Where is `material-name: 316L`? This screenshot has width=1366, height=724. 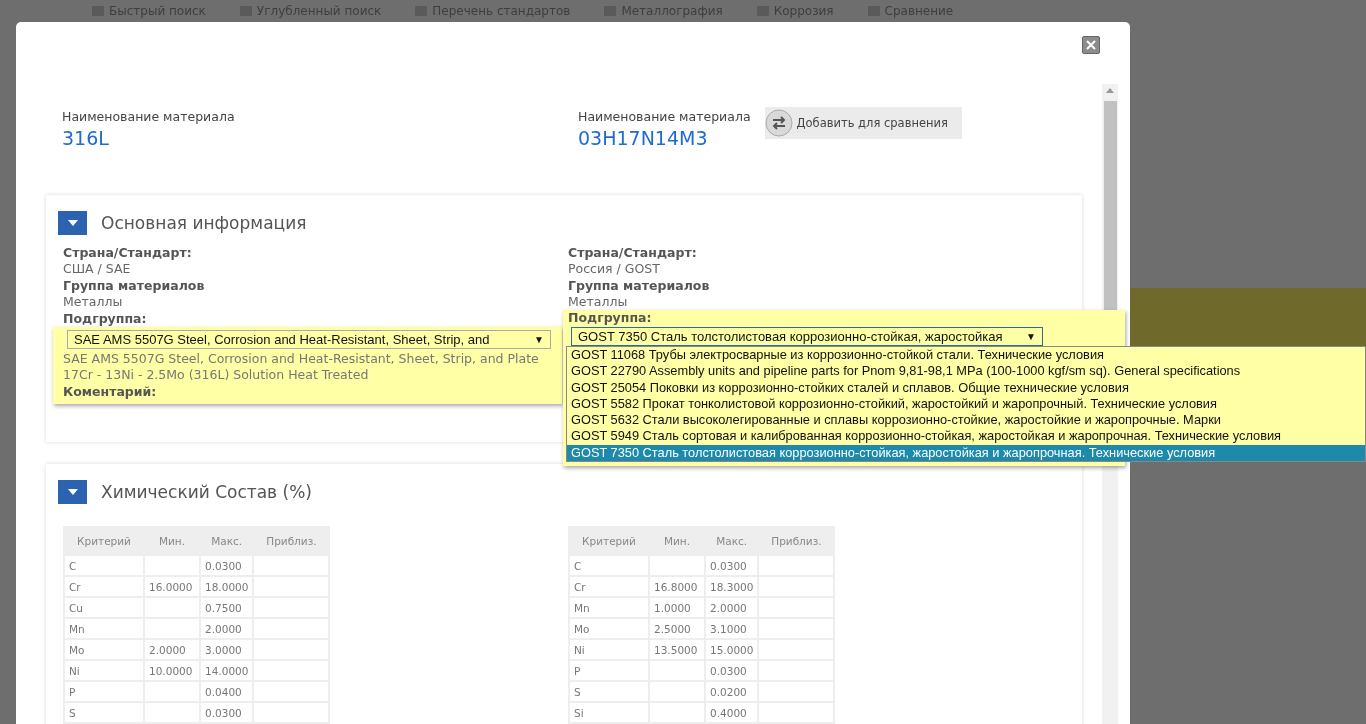 material-name: 316L is located at coordinates (86, 138).